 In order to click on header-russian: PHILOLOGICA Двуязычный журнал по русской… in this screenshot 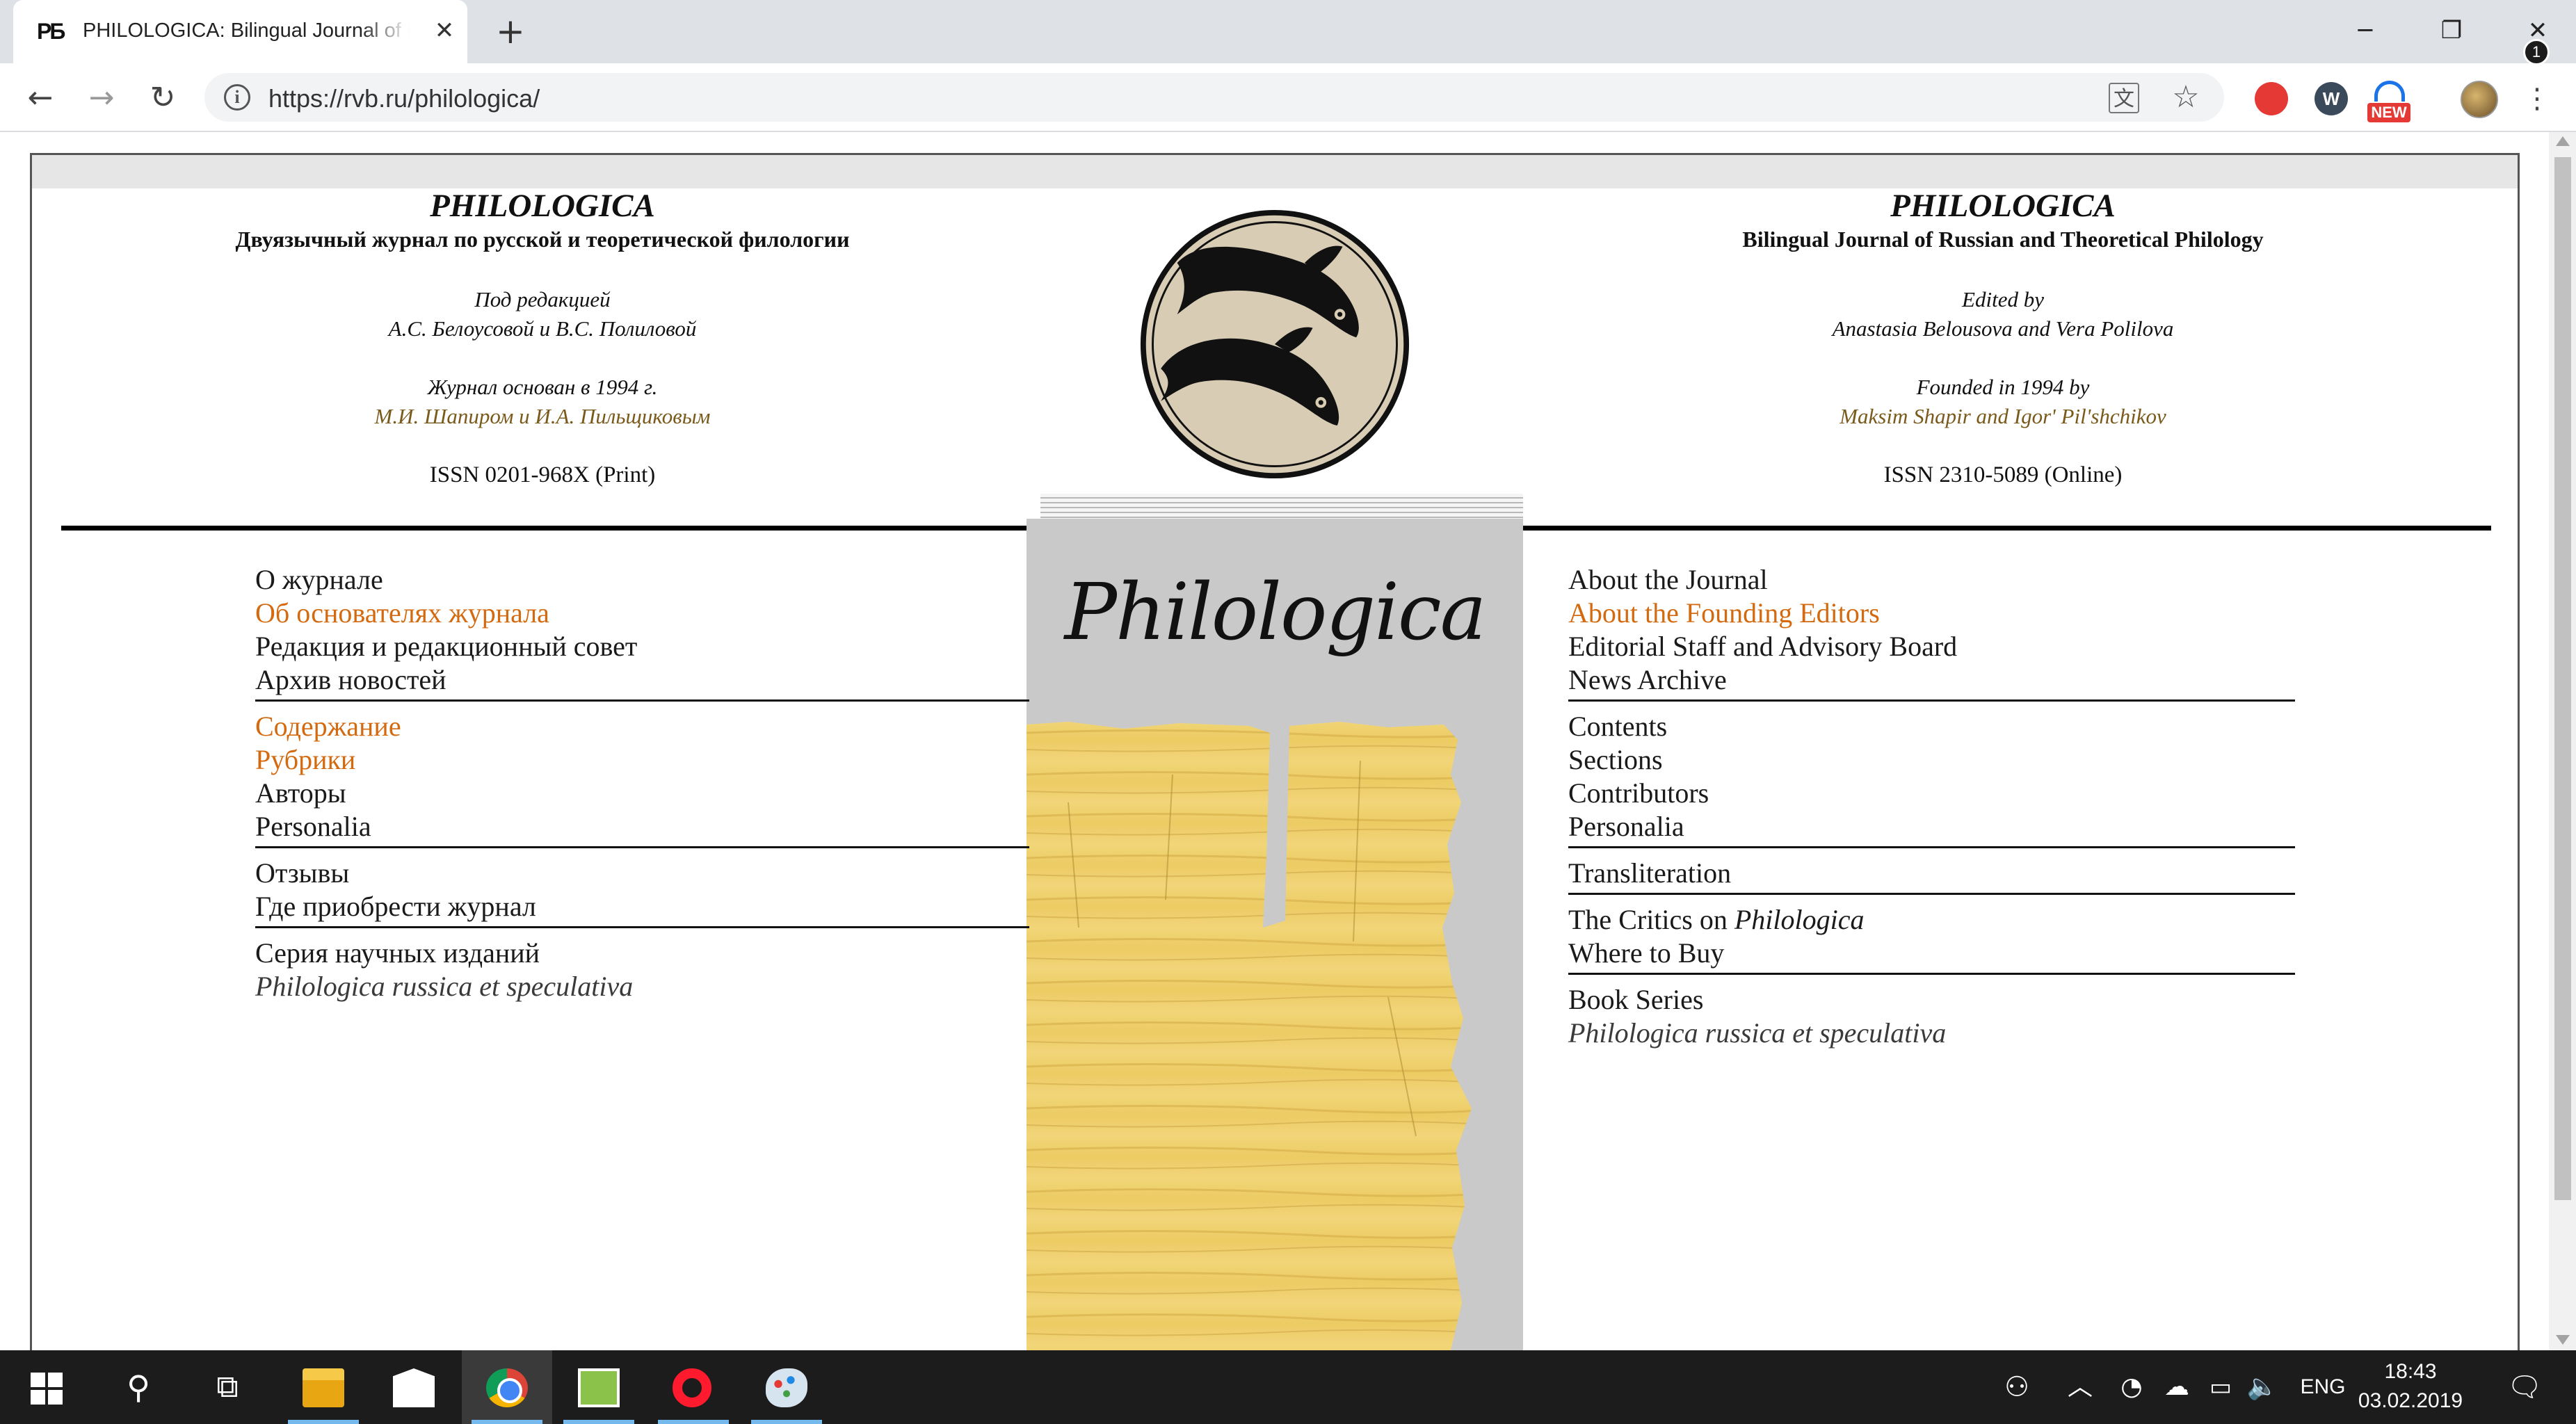, I will do `click(542, 338)`.